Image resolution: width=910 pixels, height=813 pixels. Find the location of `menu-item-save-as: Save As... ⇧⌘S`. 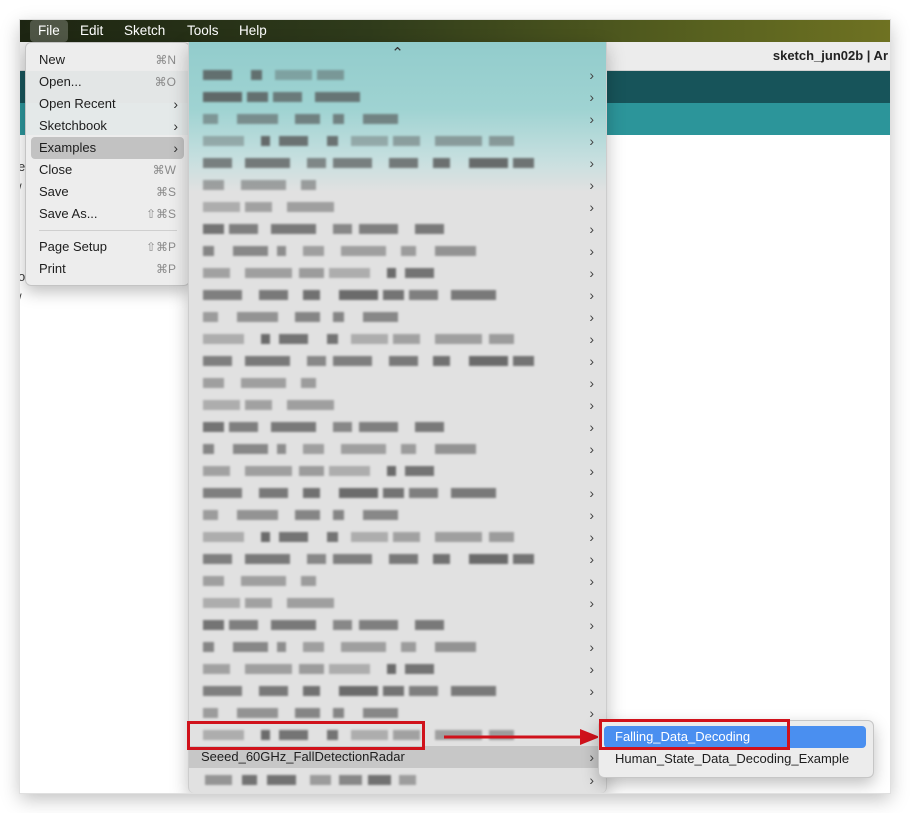

menu-item-save-as: Save As... ⇧⌘S is located at coordinates (107, 214).